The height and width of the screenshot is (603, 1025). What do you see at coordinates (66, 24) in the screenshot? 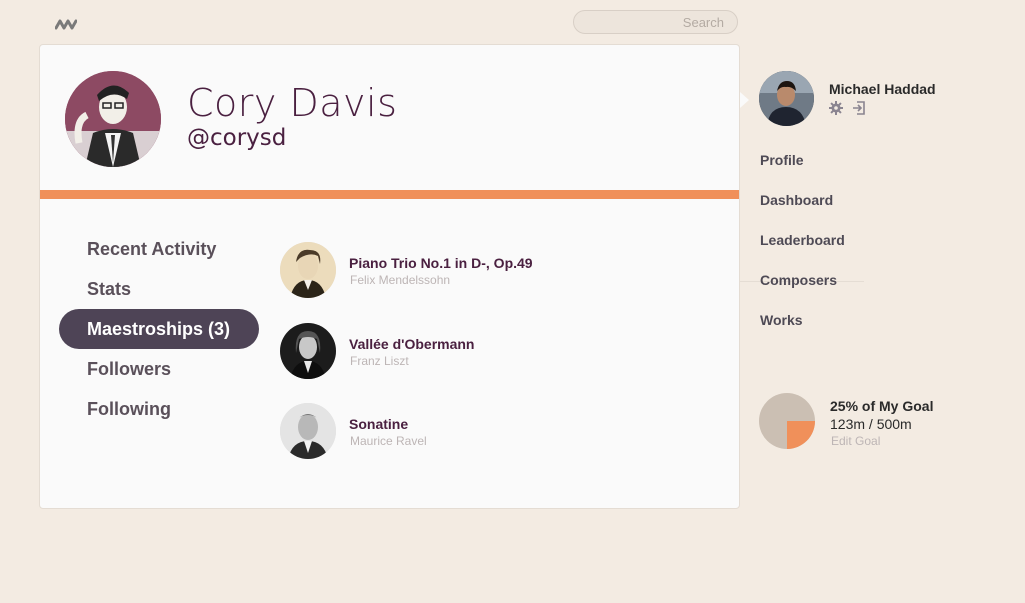
I see `logo-icon` at bounding box center [66, 24].